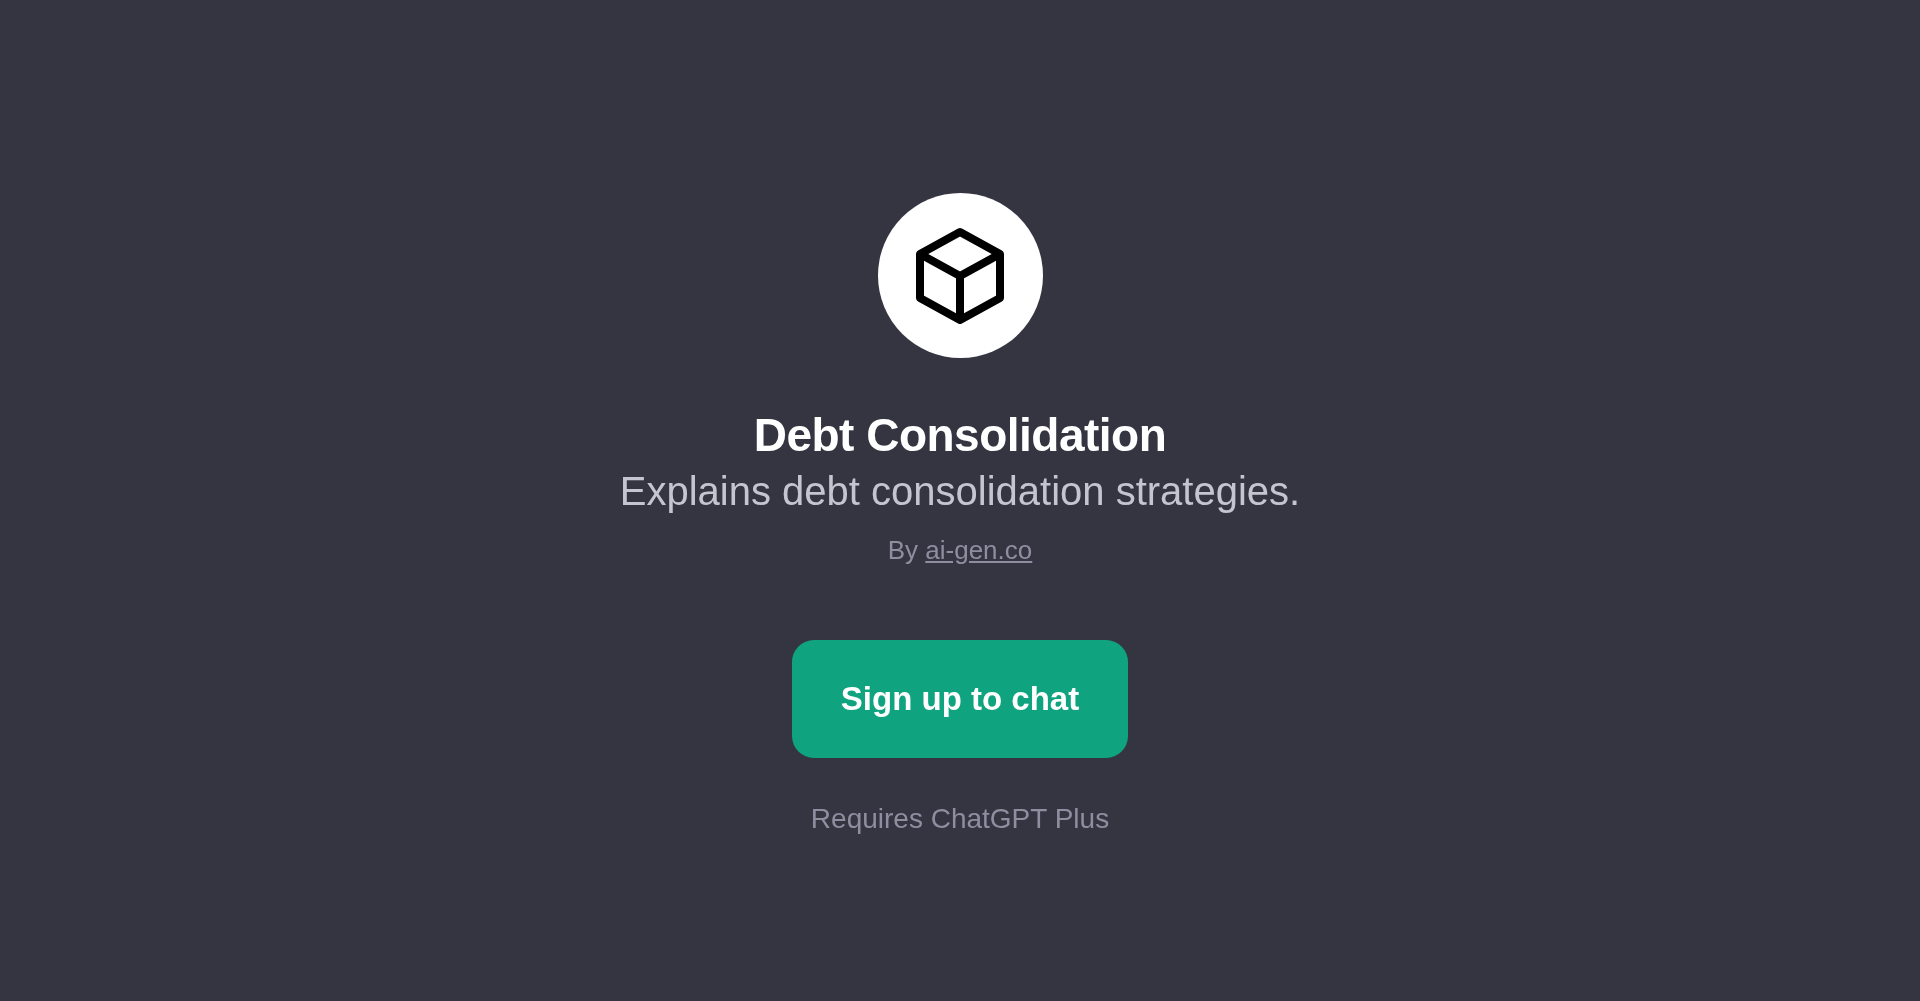 Image resolution: width=1920 pixels, height=1001 pixels. What do you see at coordinates (979, 550) in the screenshot?
I see `author-link: ai-gen.co` at bounding box center [979, 550].